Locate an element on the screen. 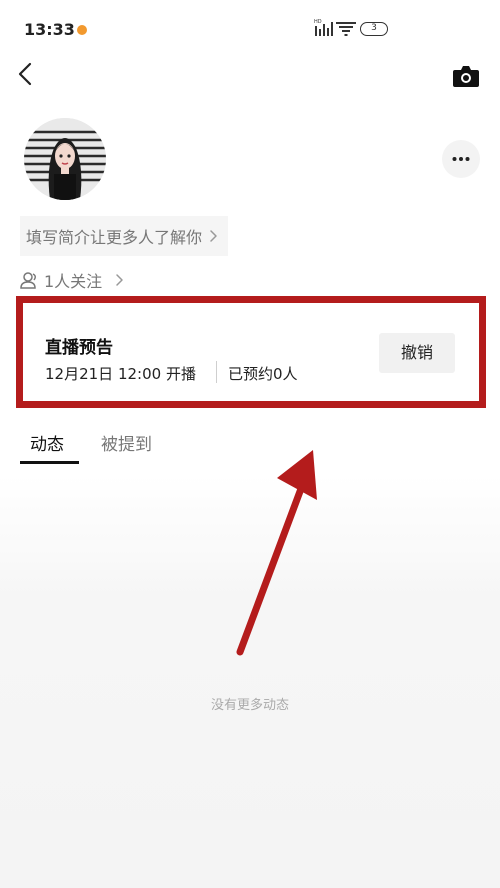 The image size is (500, 888). followers-count: 1人关注 is located at coordinates (73, 281).